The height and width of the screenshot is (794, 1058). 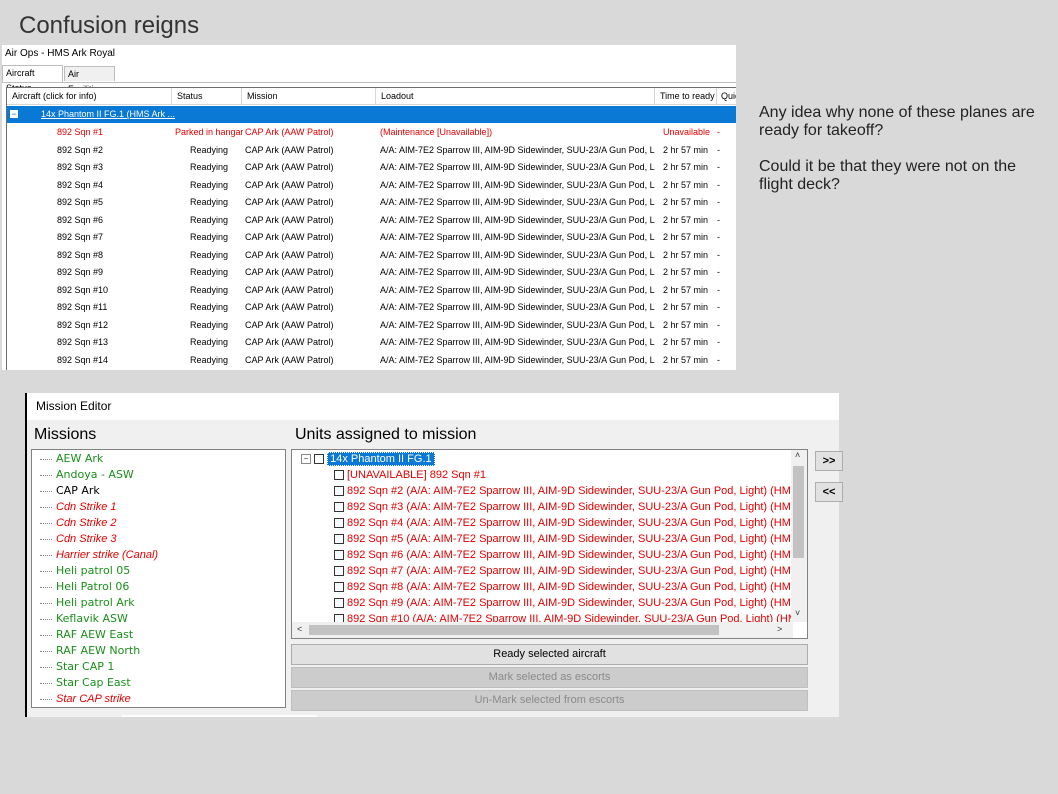 What do you see at coordinates (549, 677) in the screenshot?
I see `mark-escorts-button: Mark selected as escorts` at bounding box center [549, 677].